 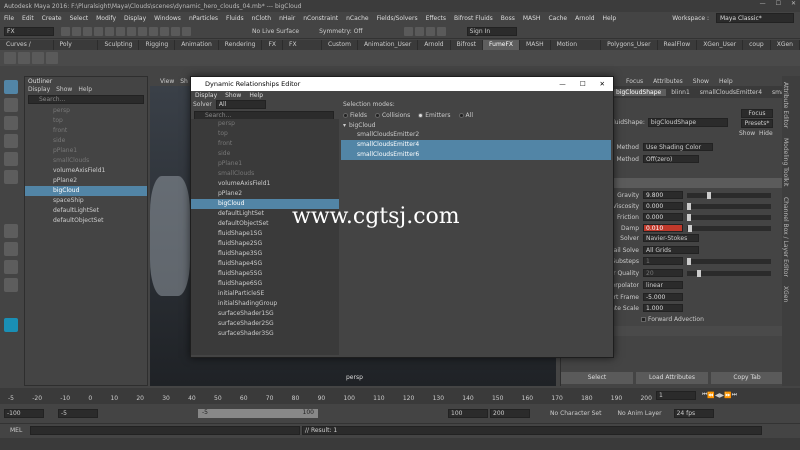 What do you see at coordinates (701, 81) in the screenshot?
I see `attr-menu-show: Show` at bounding box center [701, 81].